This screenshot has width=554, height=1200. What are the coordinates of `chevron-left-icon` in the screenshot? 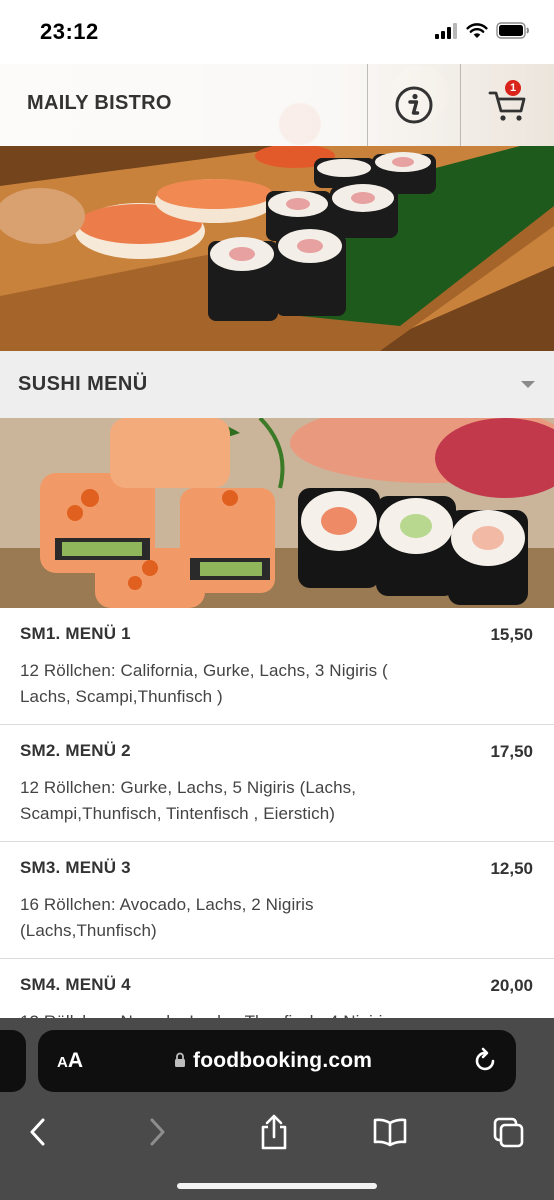 It's located at (37, 1132).